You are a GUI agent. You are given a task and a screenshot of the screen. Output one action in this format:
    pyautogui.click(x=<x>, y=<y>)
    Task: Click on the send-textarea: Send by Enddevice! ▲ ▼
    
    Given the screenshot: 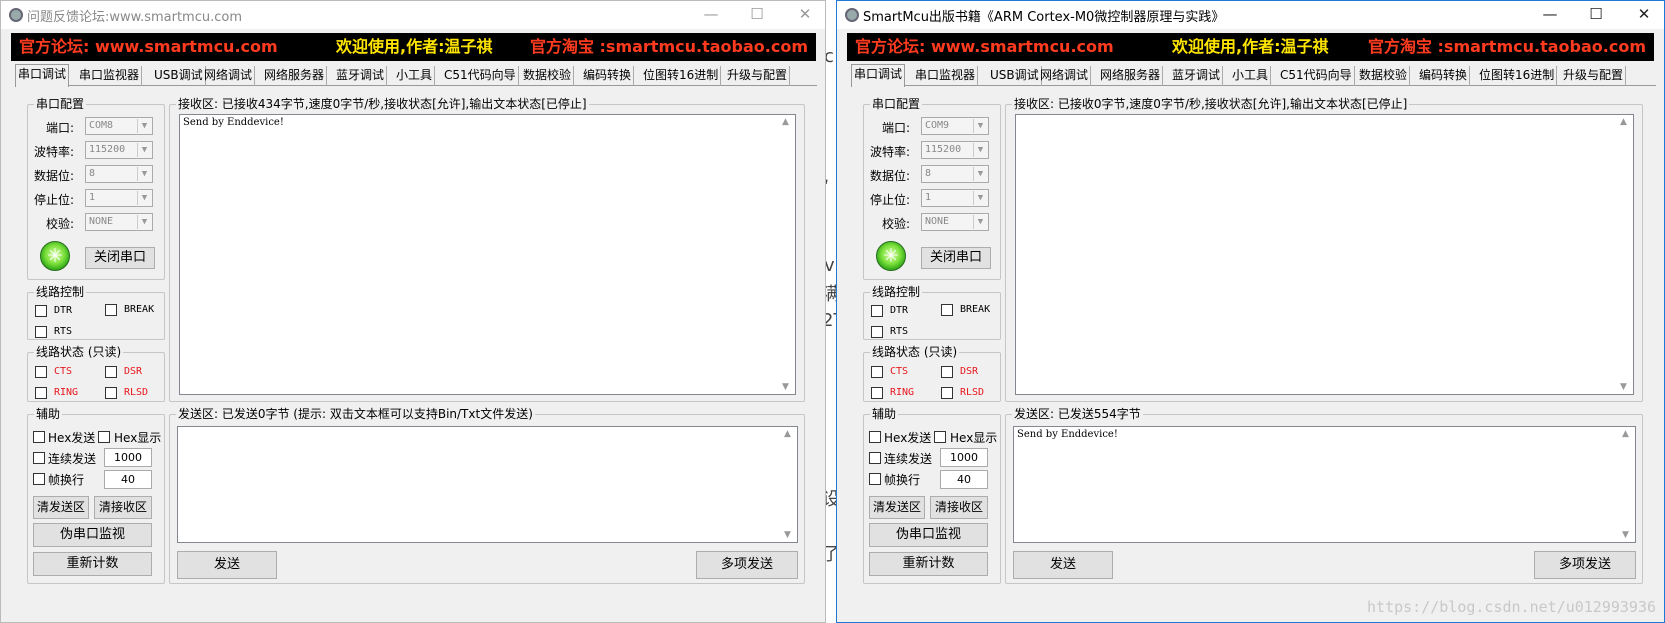 What is the action you would take?
    pyautogui.click(x=1324, y=484)
    